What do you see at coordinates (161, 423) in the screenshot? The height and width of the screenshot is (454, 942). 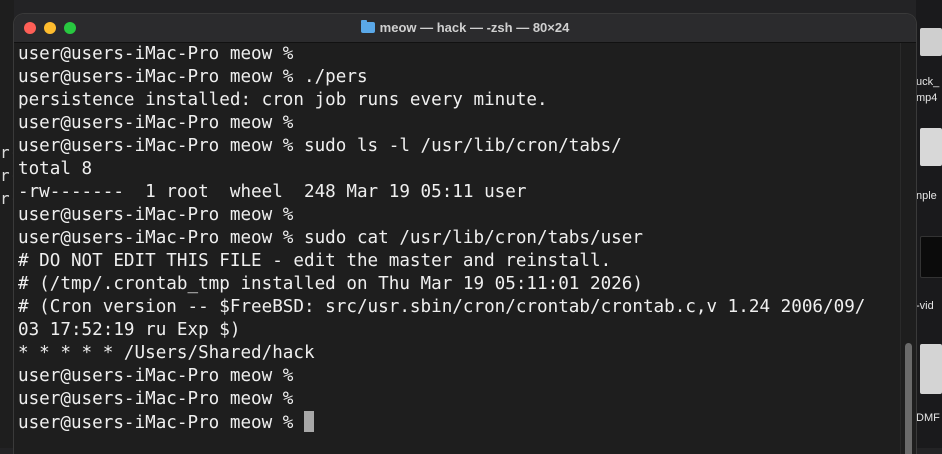 I see `terminal-prompt: user@users-iMac-Pro meow %` at bounding box center [161, 423].